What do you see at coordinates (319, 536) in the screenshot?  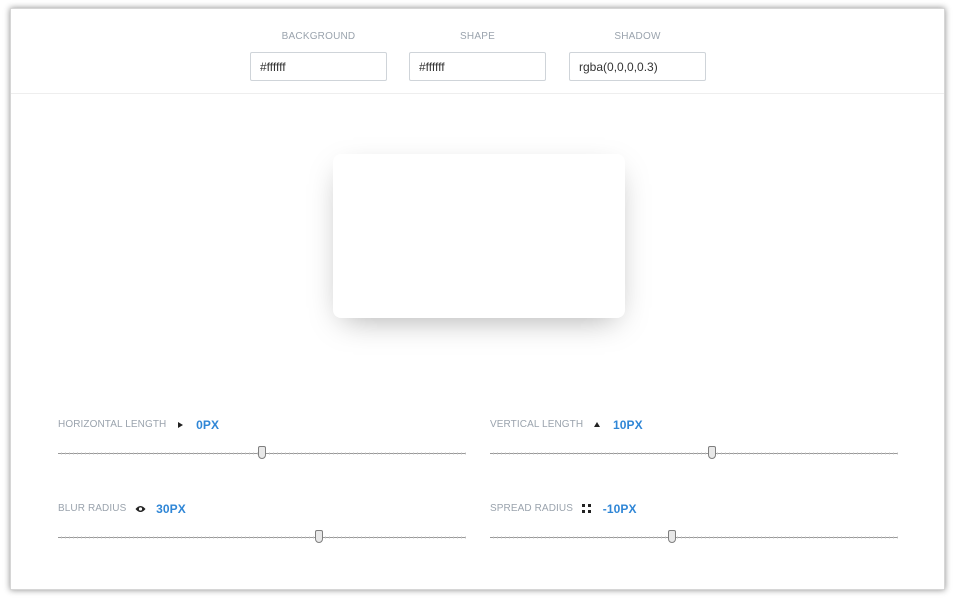 I see `blur-radius-thumb` at bounding box center [319, 536].